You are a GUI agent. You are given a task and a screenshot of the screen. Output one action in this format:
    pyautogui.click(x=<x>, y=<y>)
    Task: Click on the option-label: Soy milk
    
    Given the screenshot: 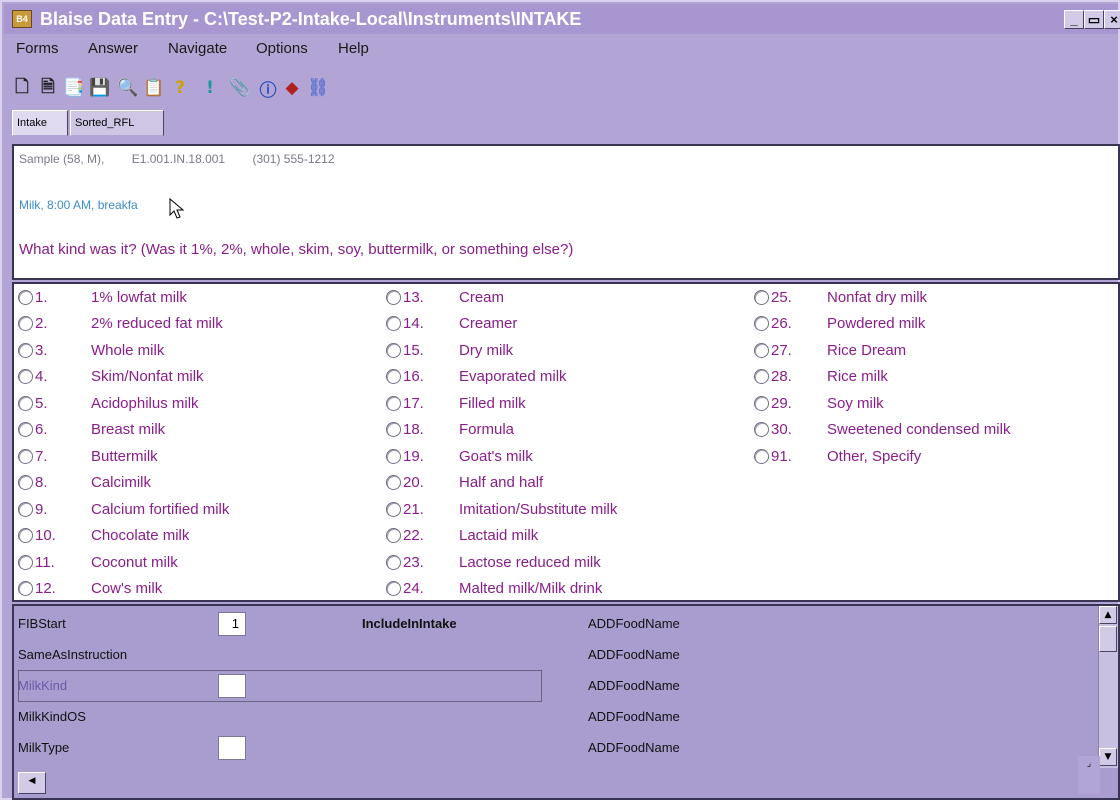 What is the action you would take?
    pyautogui.click(x=855, y=403)
    